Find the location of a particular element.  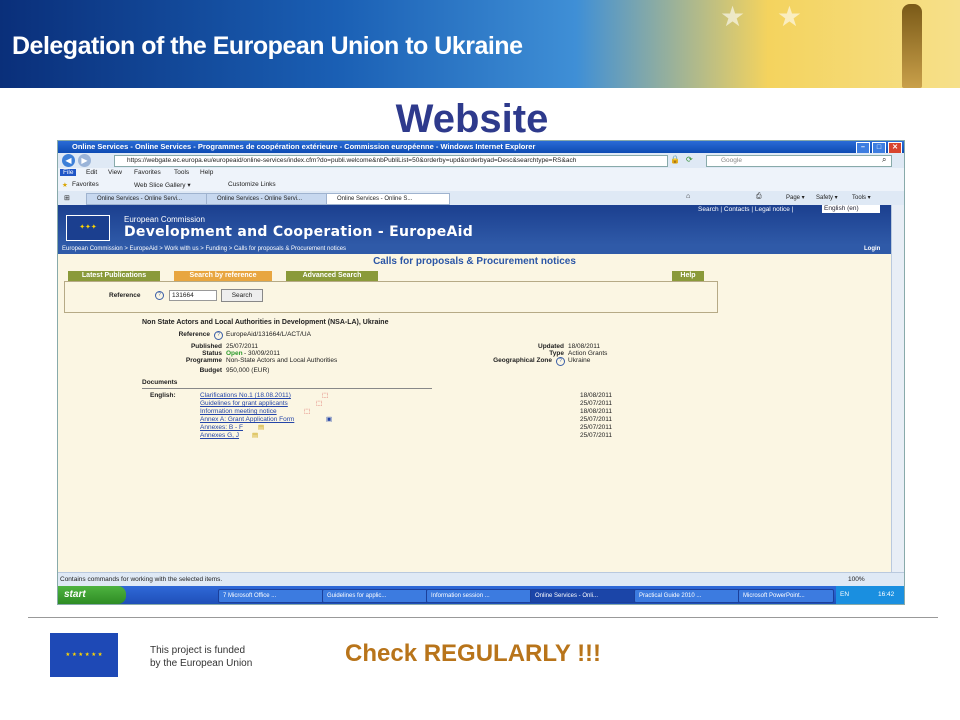

tab-advanced-search: Advanced Search is located at coordinates (332, 276).